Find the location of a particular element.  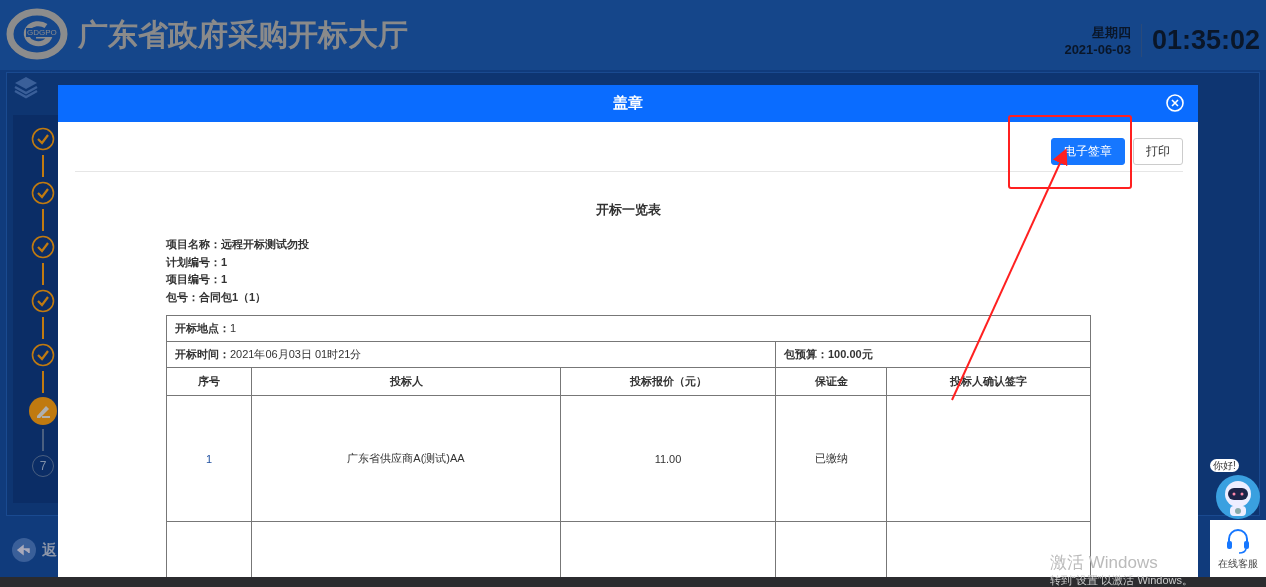

info-line: 项目编号：1 is located at coordinates (197, 279).